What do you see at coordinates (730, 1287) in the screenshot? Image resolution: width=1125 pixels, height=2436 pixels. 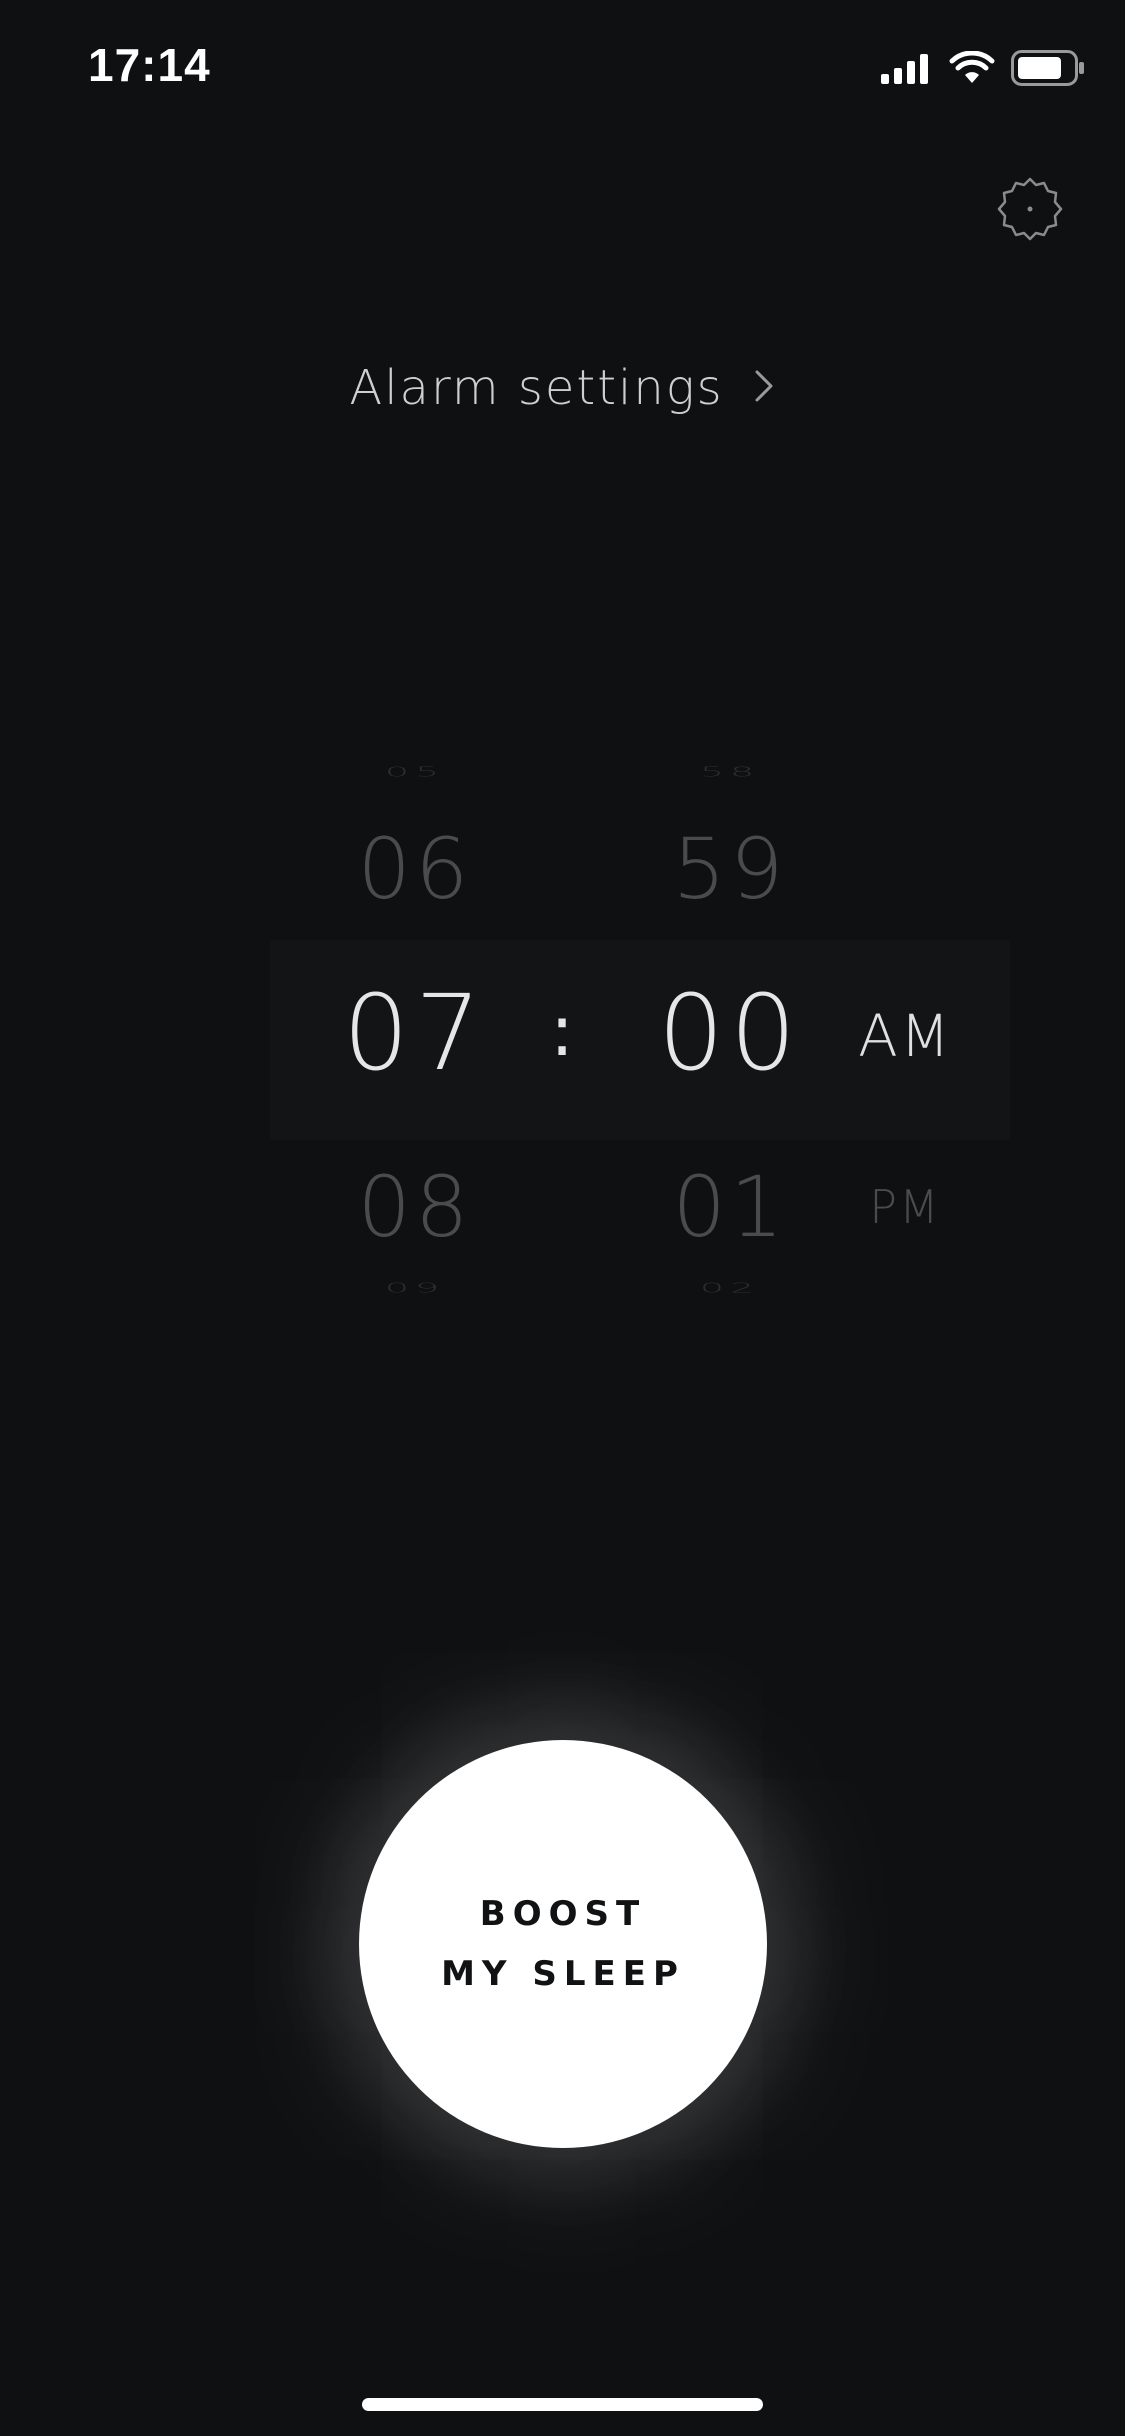 I see `minute-option: 02` at bounding box center [730, 1287].